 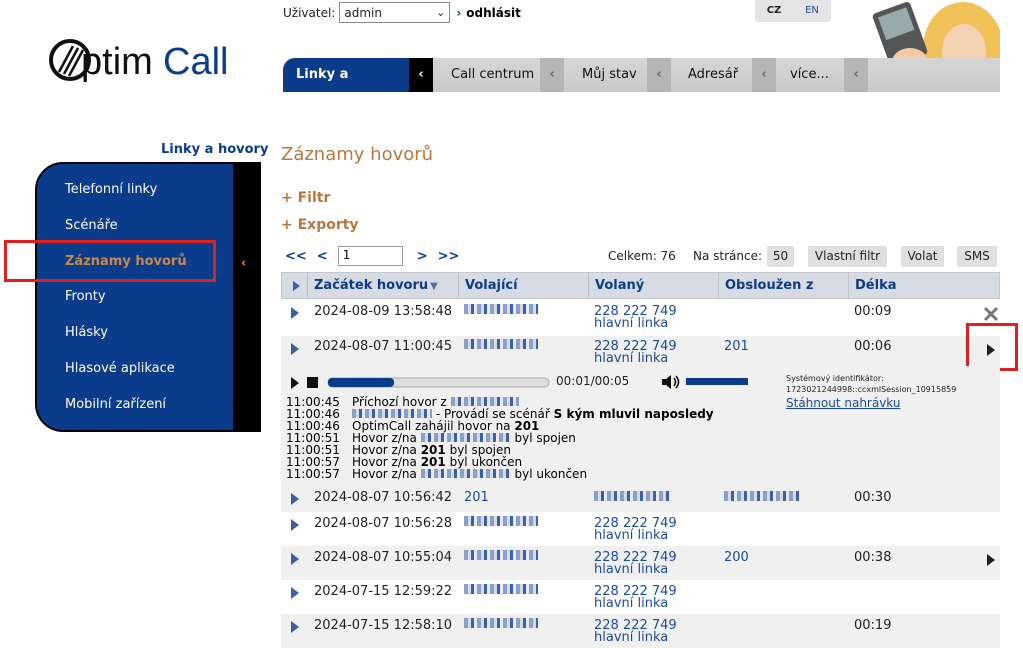 I want to click on per-page-label: Na stránce:, so click(x=728, y=256).